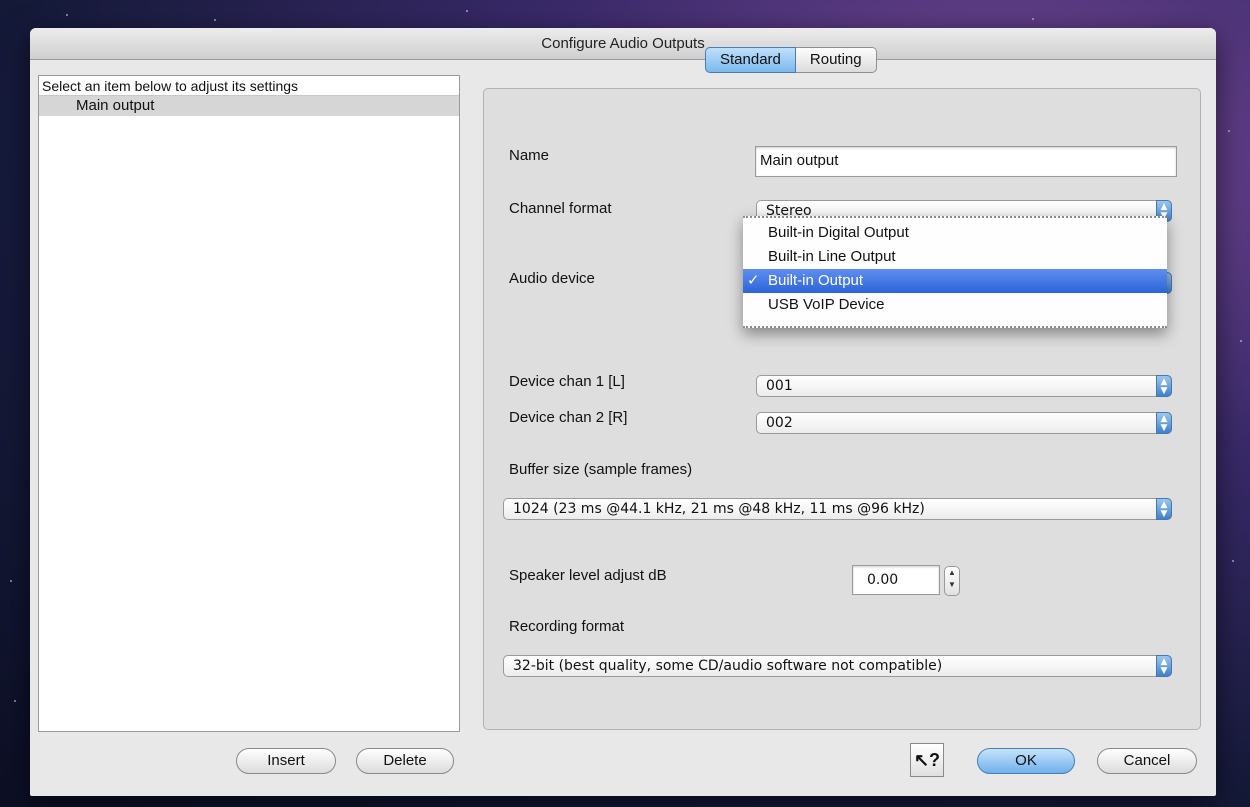 This screenshot has width=1250, height=807. Describe the element at coordinates (779, 386) in the screenshot. I see `device-chan1-value: 001` at that location.